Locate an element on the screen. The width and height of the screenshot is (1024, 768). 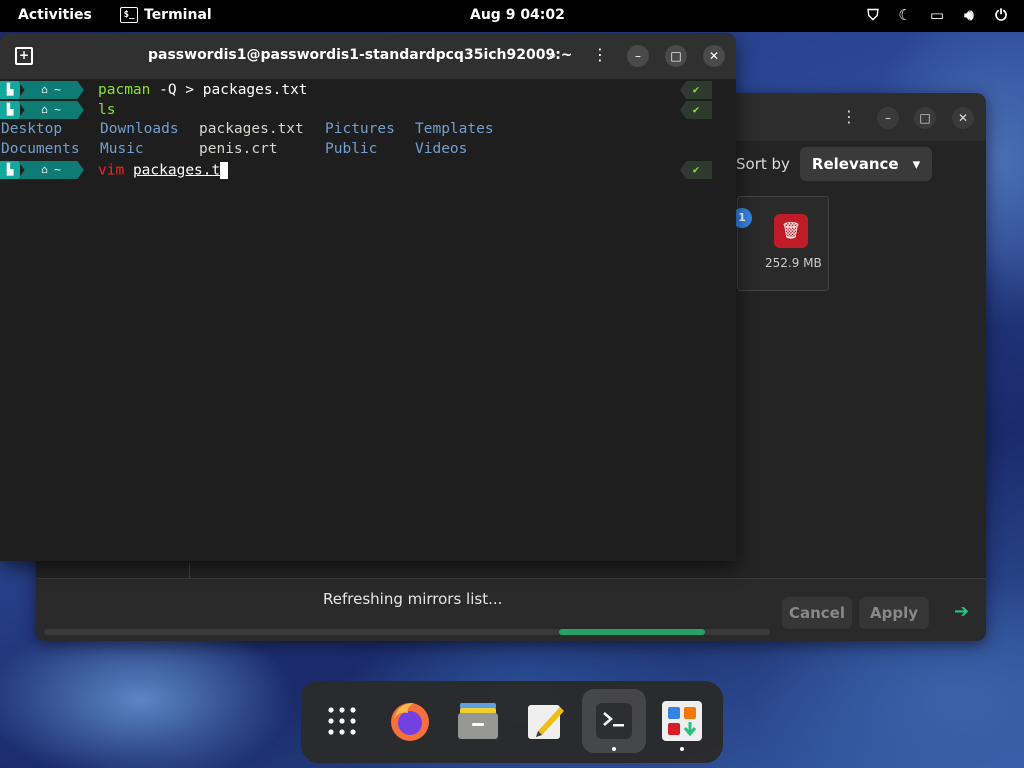
chevron-down-icon: ▾ is located at coordinates (916, 164).